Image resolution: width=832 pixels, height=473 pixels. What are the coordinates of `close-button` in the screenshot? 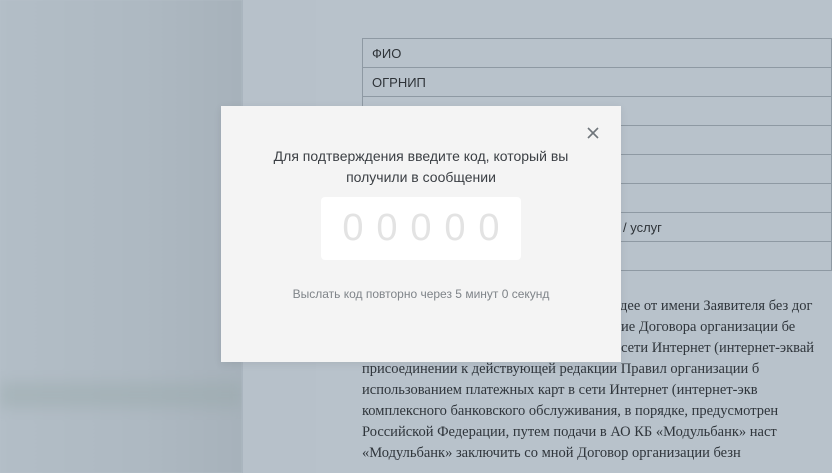 It's located at (593, 133).